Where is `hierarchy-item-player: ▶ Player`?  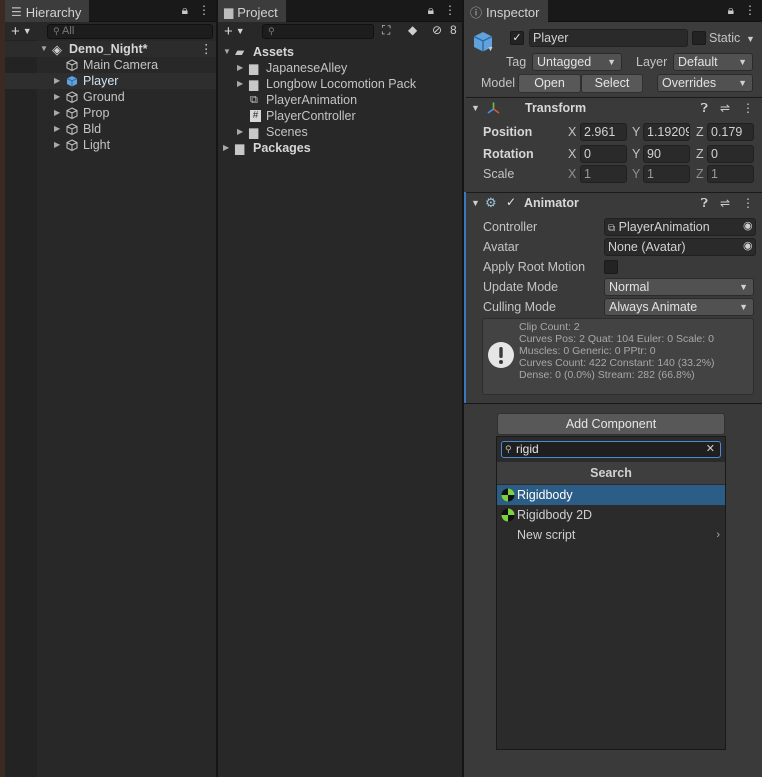
hierarchy-item-player: ▶ Player is located at coordinates (110, 81).